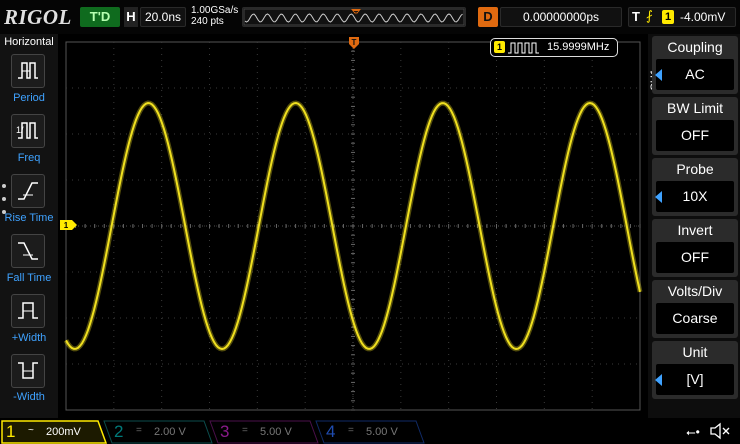 This screenshot has height=444, width=740. I want to click on trigger-position-marker: T, so click(354, 43).